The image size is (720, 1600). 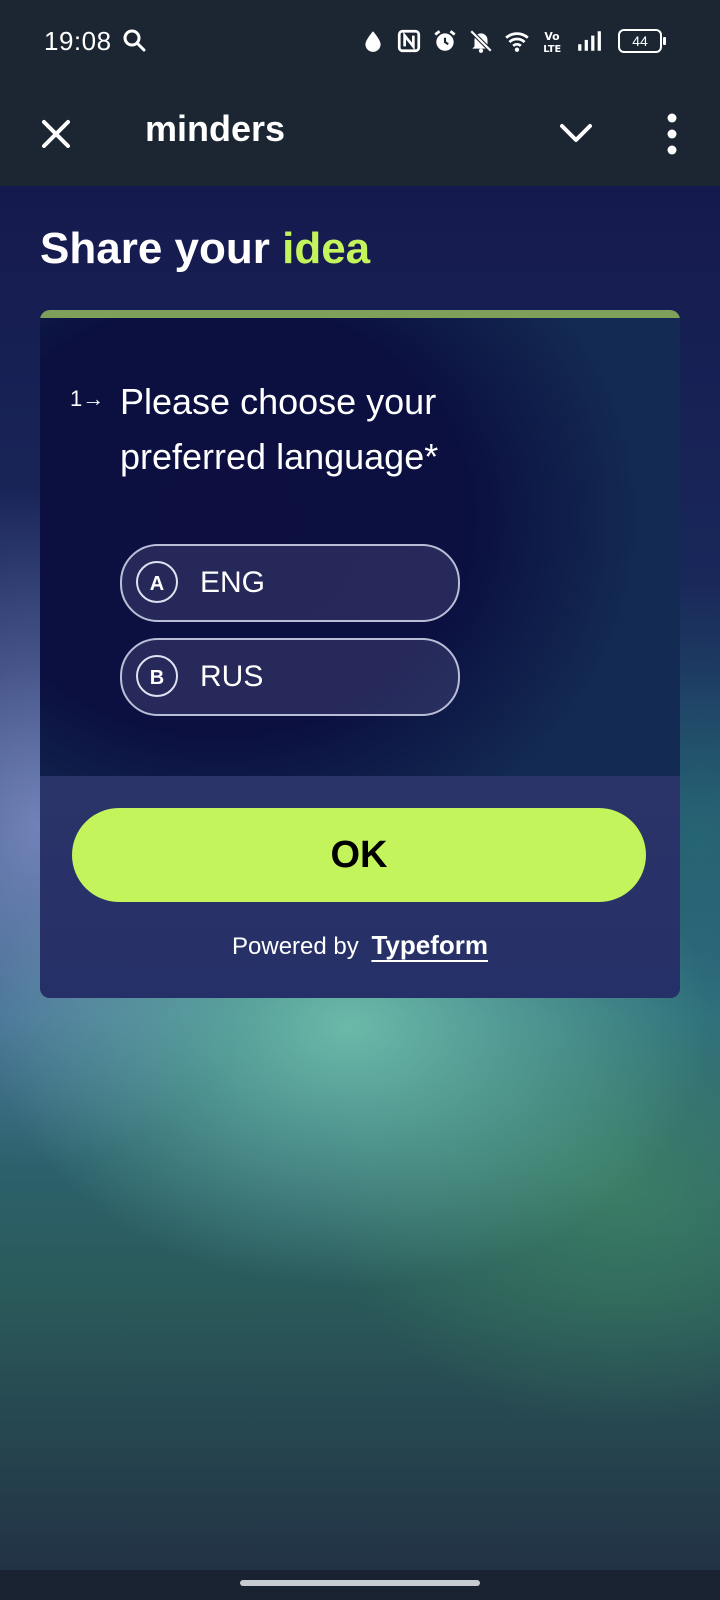 I want to click on form-footer: OK Powered by Typeform, so click(x=360, y=887).